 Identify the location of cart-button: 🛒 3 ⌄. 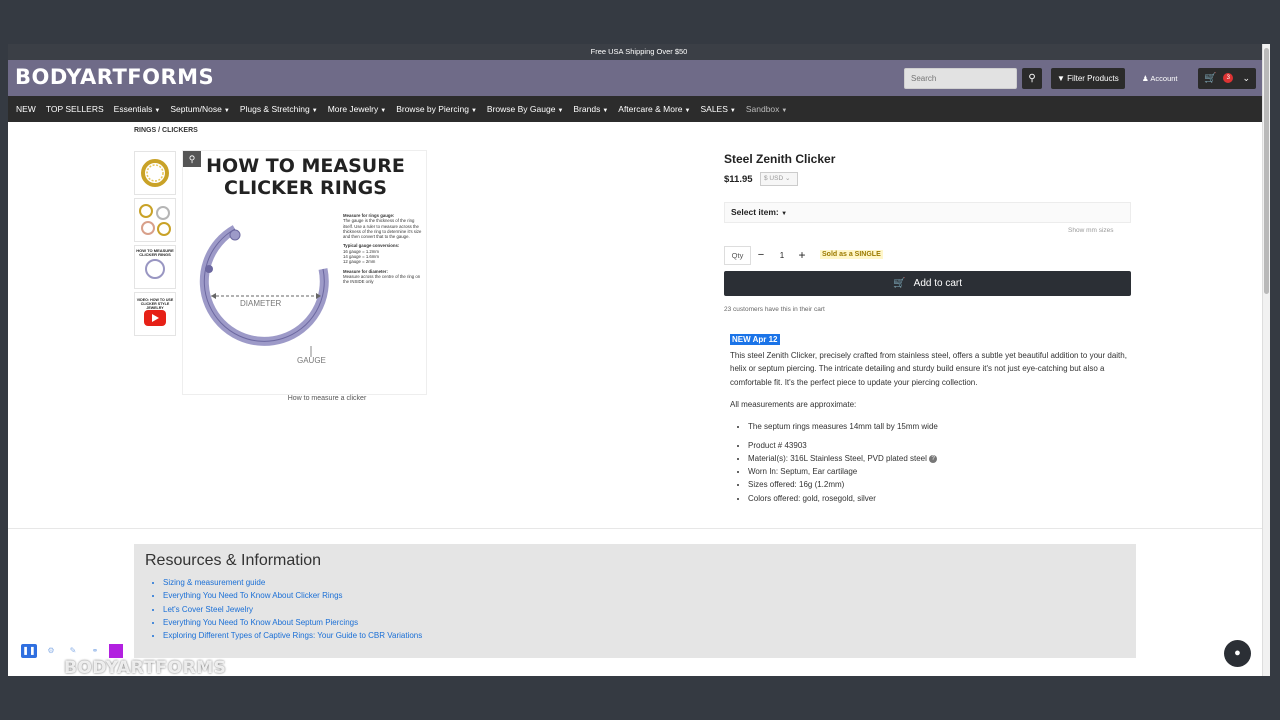
(1227, 78).